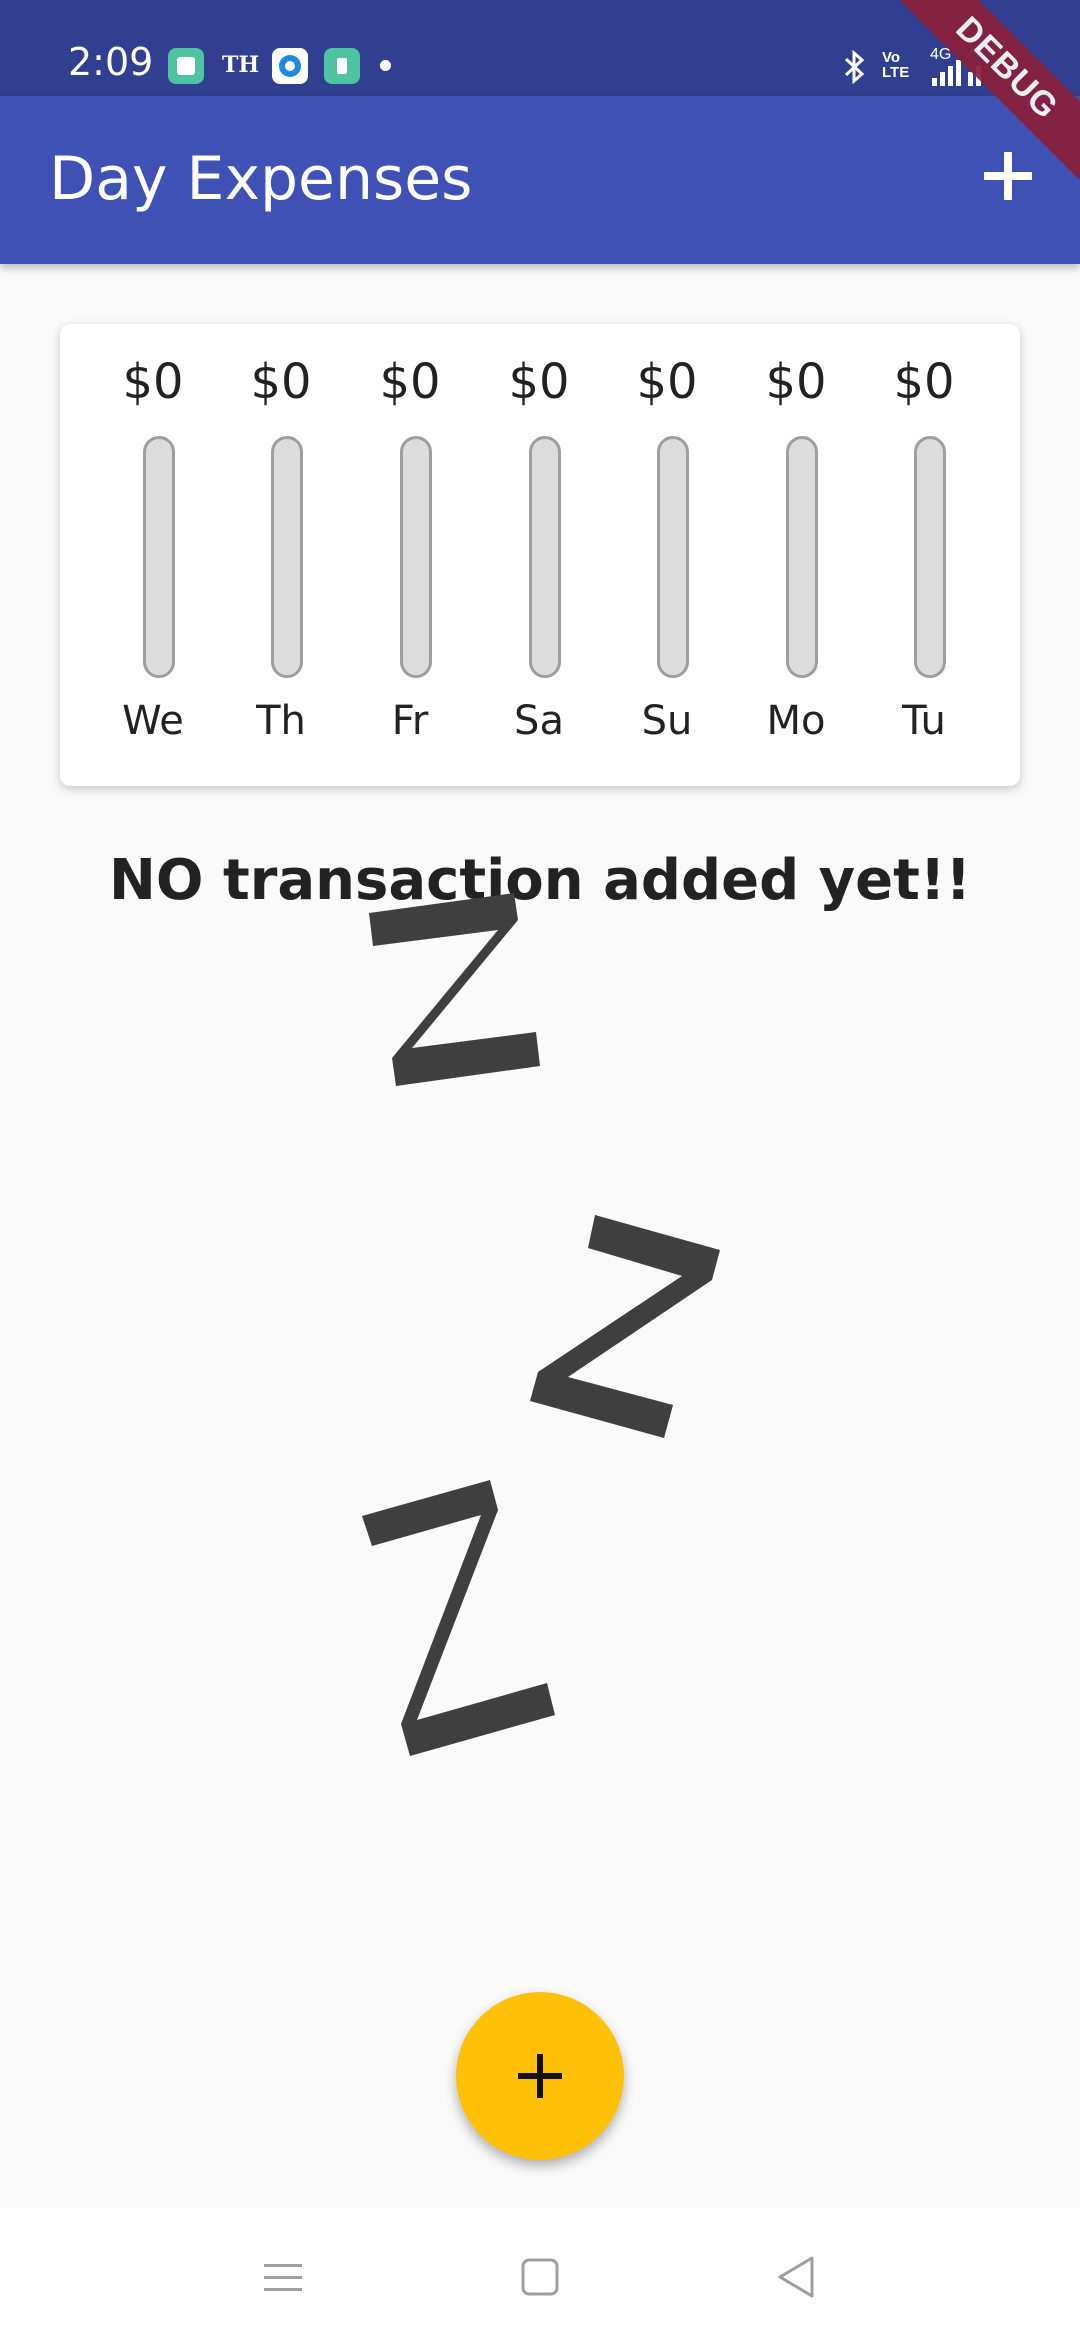 Image resolution: width=1080 pixels, height=2340 pixels. I want to click on status-time: 2:09, so click(111, 62).